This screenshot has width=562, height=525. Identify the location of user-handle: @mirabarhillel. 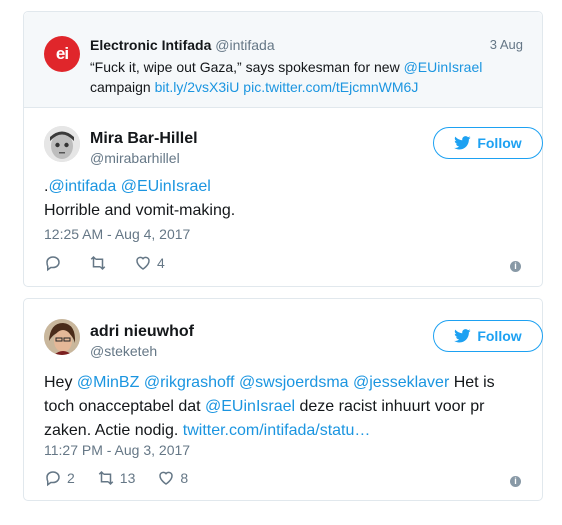
(135, 158).